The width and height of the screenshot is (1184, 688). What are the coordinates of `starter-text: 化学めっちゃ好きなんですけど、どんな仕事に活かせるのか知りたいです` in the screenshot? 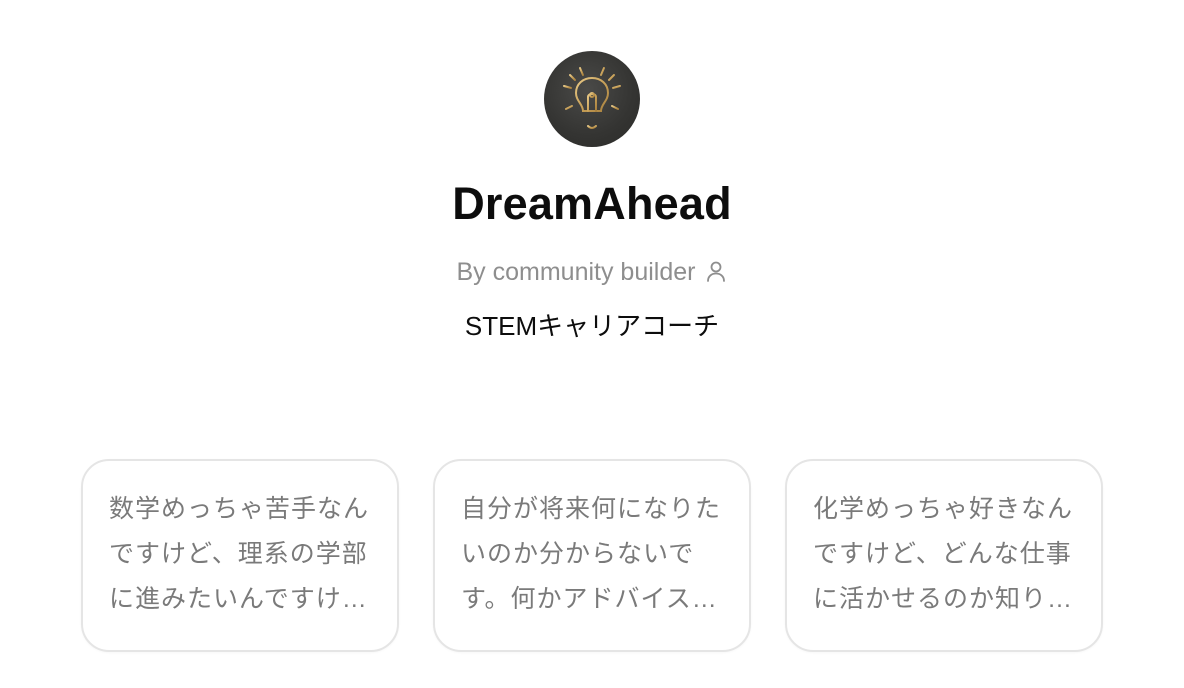 It's located at (943, 554).